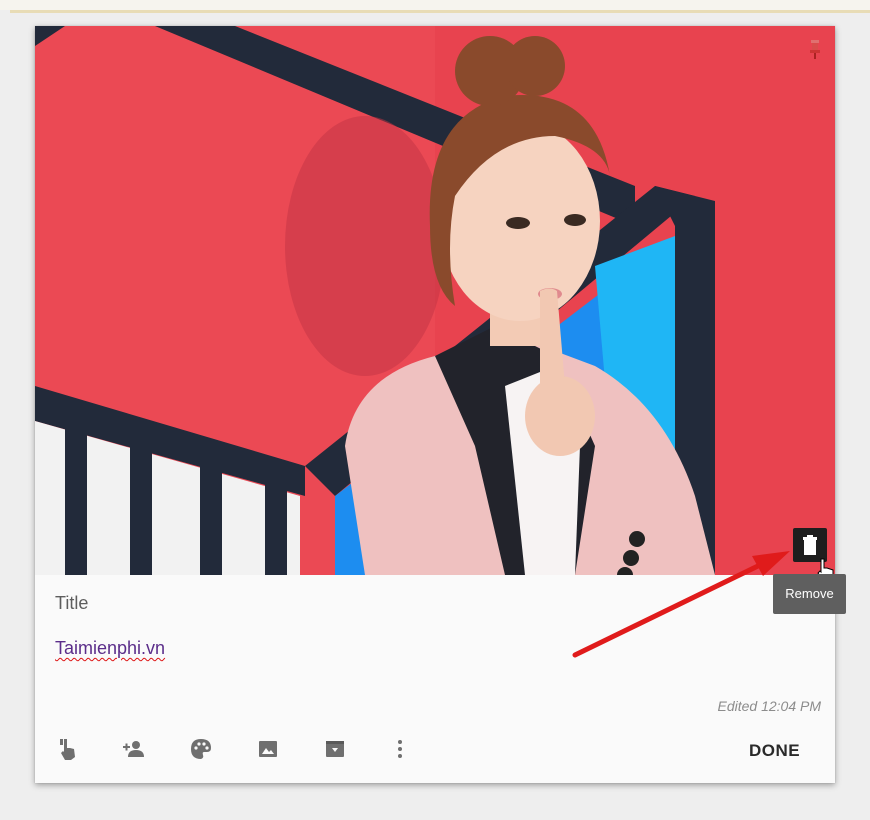  What do you see at coordinates (815, 50) in the screenshot?
I see `pin-icon` at bounding box center [815, 50].